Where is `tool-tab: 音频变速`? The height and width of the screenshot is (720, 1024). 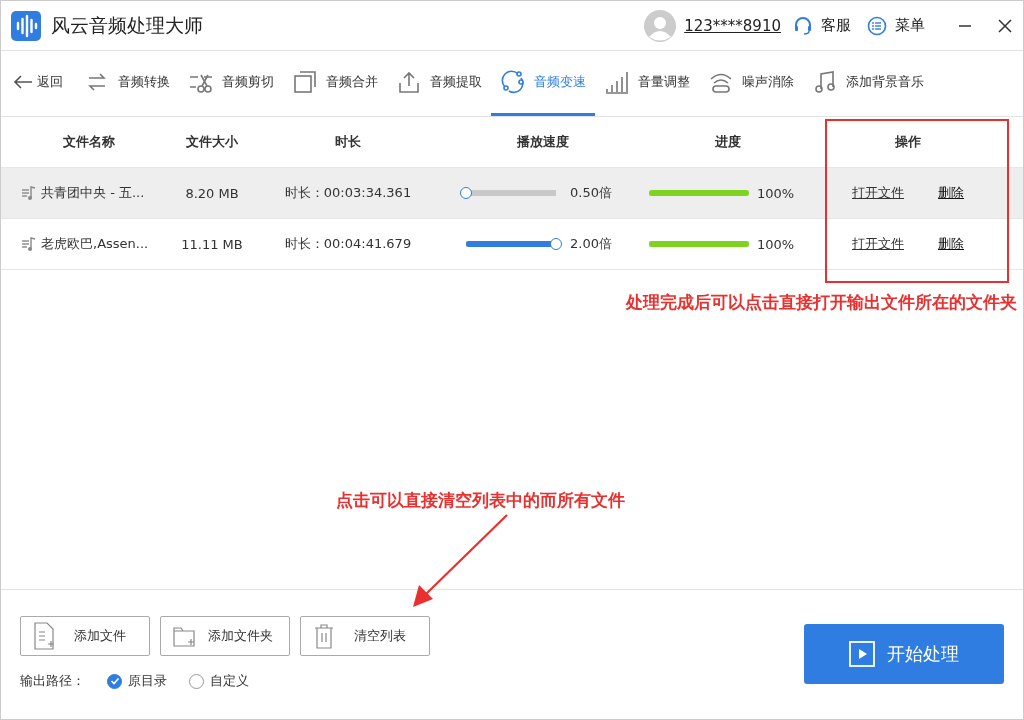
tool-tab: 音频变速 is located at coordinates (543, 83).